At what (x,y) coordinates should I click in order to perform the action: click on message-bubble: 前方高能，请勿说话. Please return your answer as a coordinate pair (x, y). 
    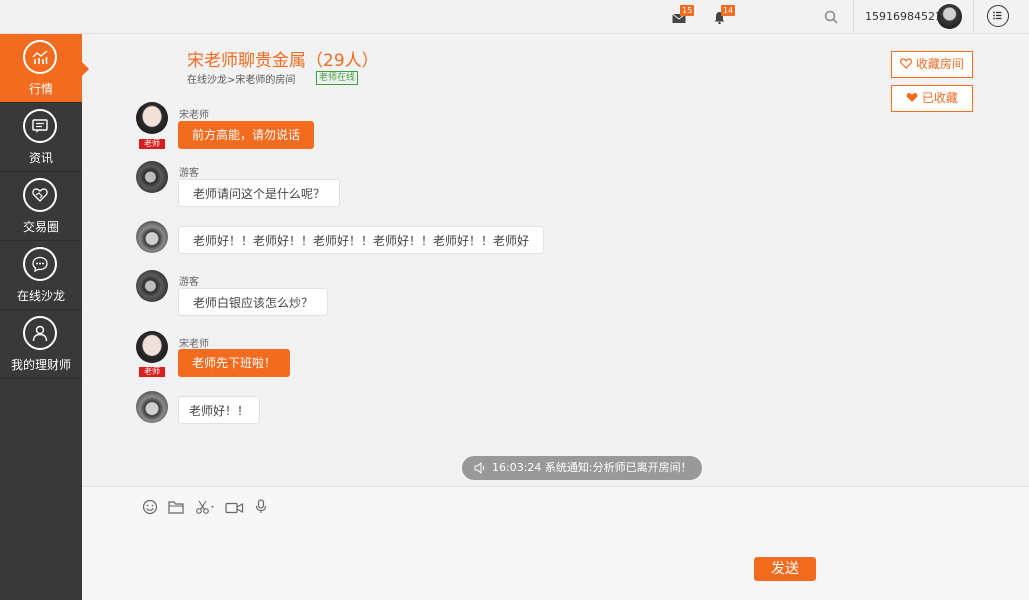
    Looking at the image, I should click on (246, 135).